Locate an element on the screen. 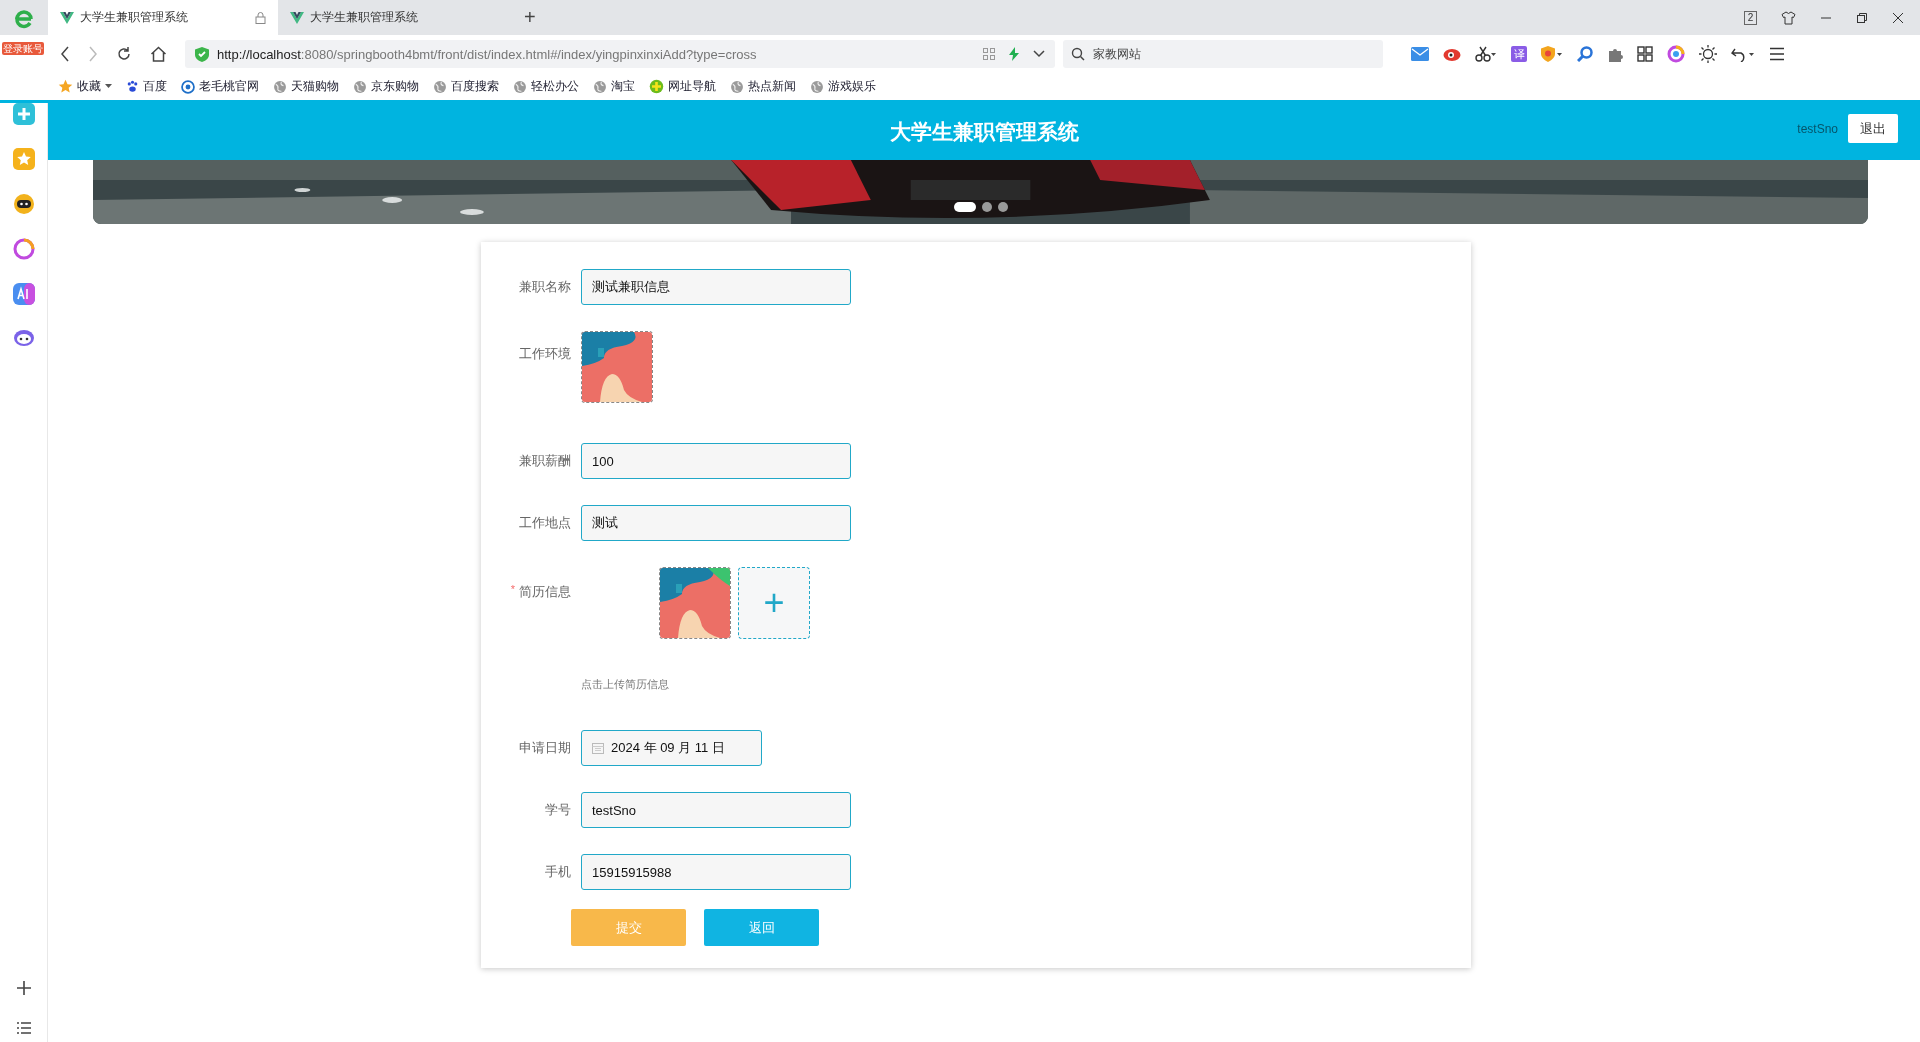  bookmark-link: 天猫购物 is located at coordinates (306, 86).